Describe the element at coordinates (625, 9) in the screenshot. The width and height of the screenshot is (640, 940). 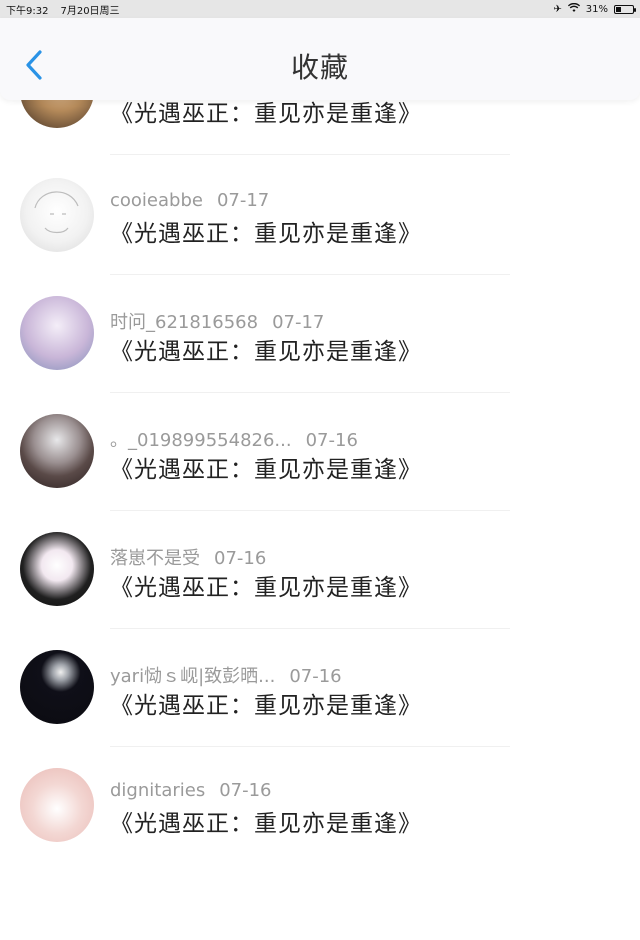
I see `battery-icon` at that location.